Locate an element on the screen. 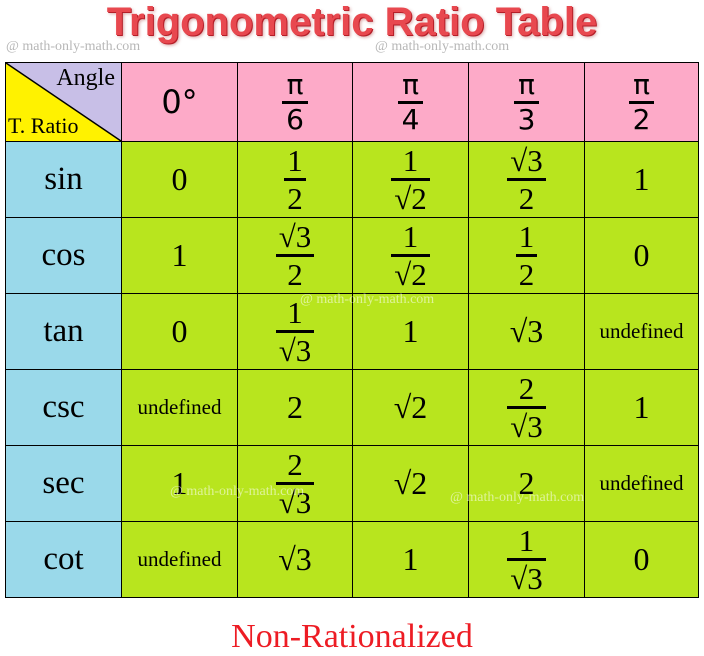 The image size is (704, 656). value-cell: √3 2 is located at coordinates (526, 179).